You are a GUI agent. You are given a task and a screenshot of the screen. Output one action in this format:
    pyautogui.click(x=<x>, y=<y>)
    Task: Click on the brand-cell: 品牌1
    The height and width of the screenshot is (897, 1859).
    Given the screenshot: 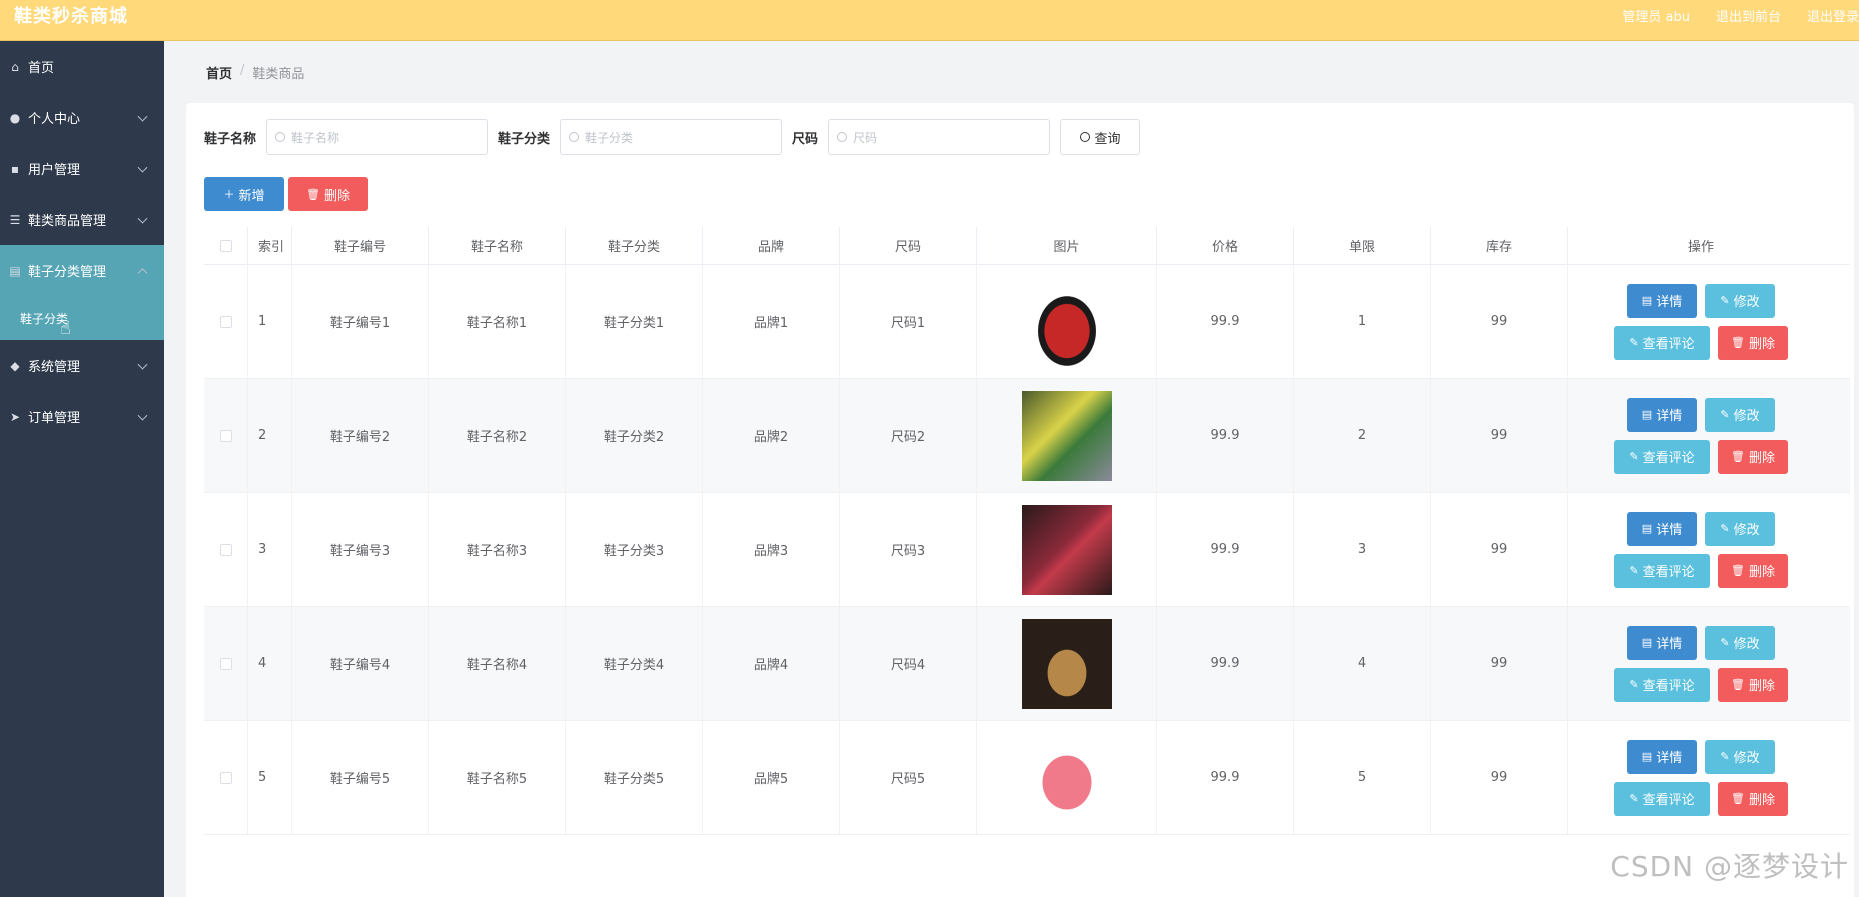 What is the action you would take?
    pyautogui.click(x=771, y=321)
    